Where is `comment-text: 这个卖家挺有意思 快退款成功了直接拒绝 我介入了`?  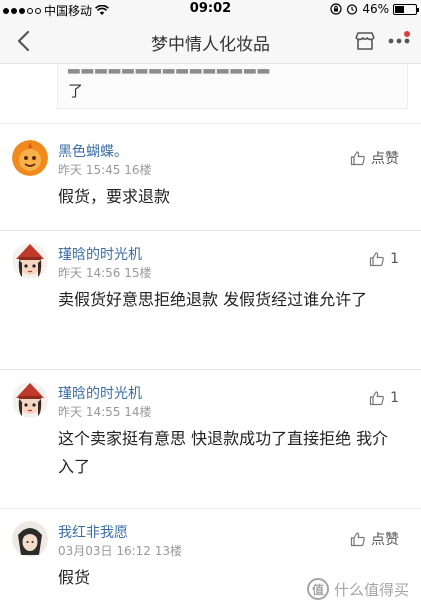
comment-text: 这个卖家挺有意思 快退款成功了直接拒绝 我介入了 is located at coordinates (223, 452).